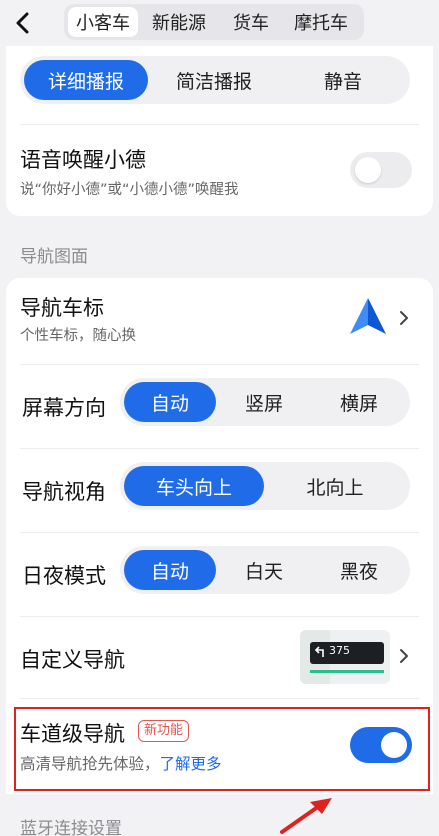 This screenshot has height=836, width=439. I want to click on custom-nav-title: 自定义导航, so click(72, 660).